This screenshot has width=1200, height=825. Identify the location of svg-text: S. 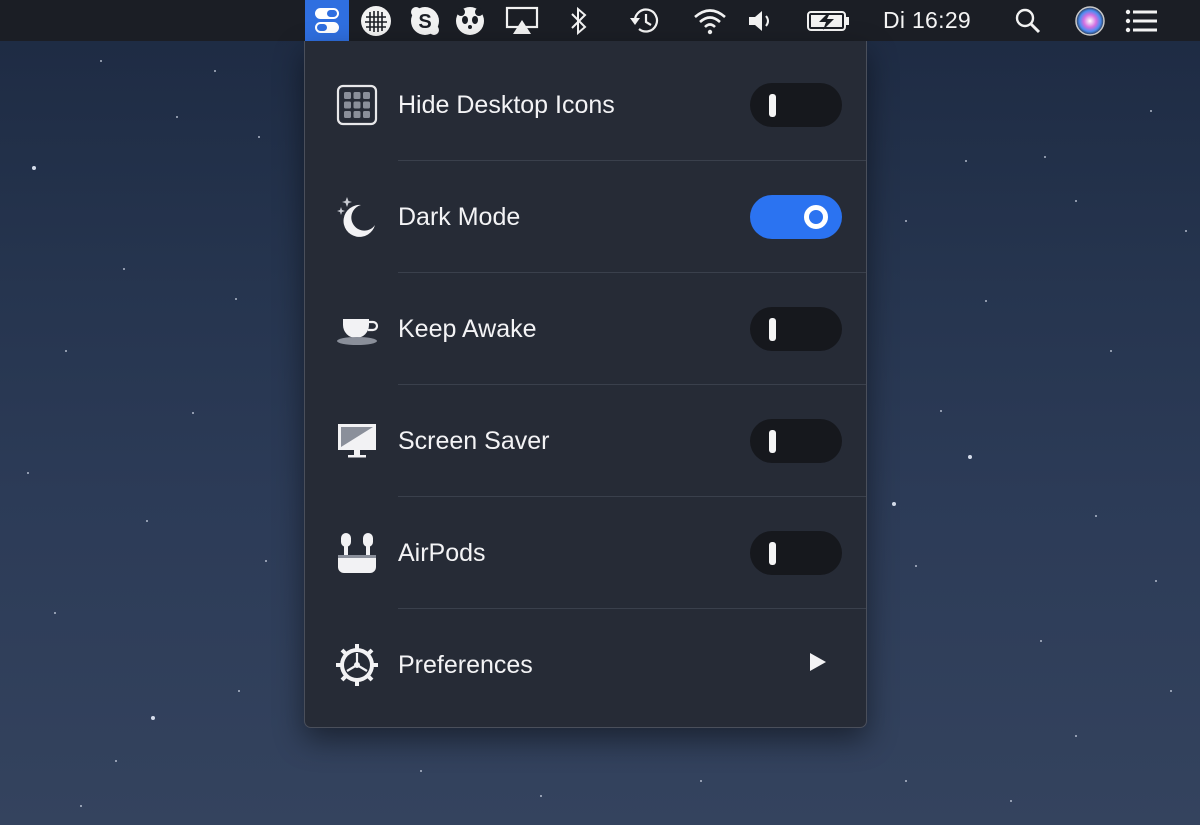
(424, 22).